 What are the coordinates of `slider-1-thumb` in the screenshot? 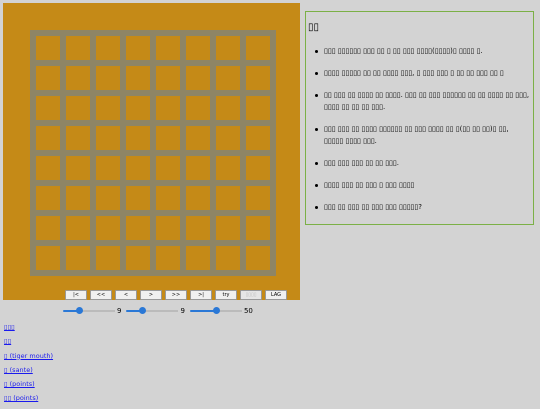 It's located at (79, 310).